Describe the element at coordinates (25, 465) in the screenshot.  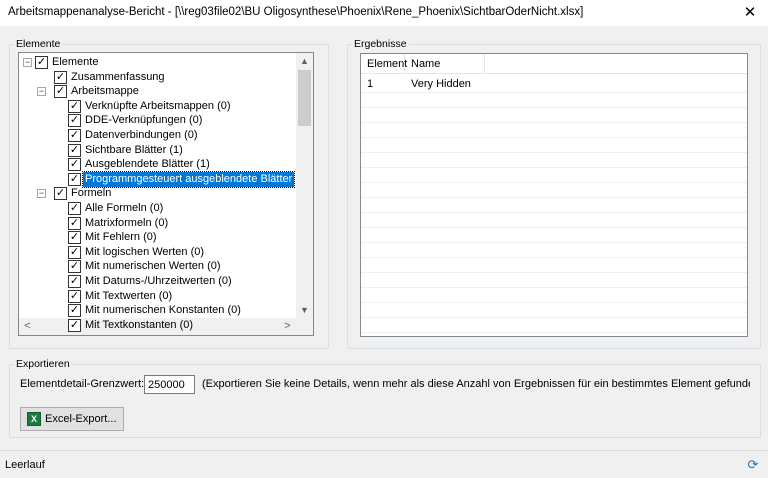
I see `status-text: Leerlauf` at that location.